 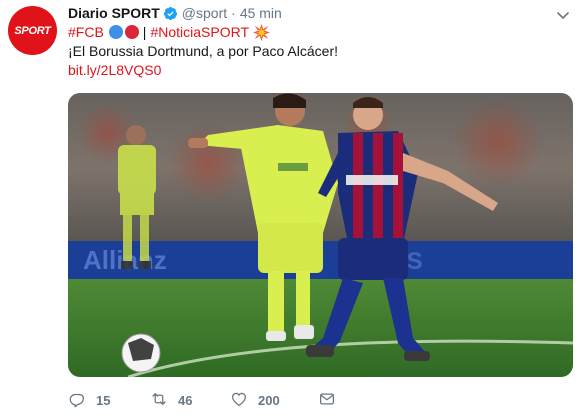 What do you see at coordinates (261, 13) in the screenshot?
I see `timestamp: 45 min` at bounding box center [261, 13].